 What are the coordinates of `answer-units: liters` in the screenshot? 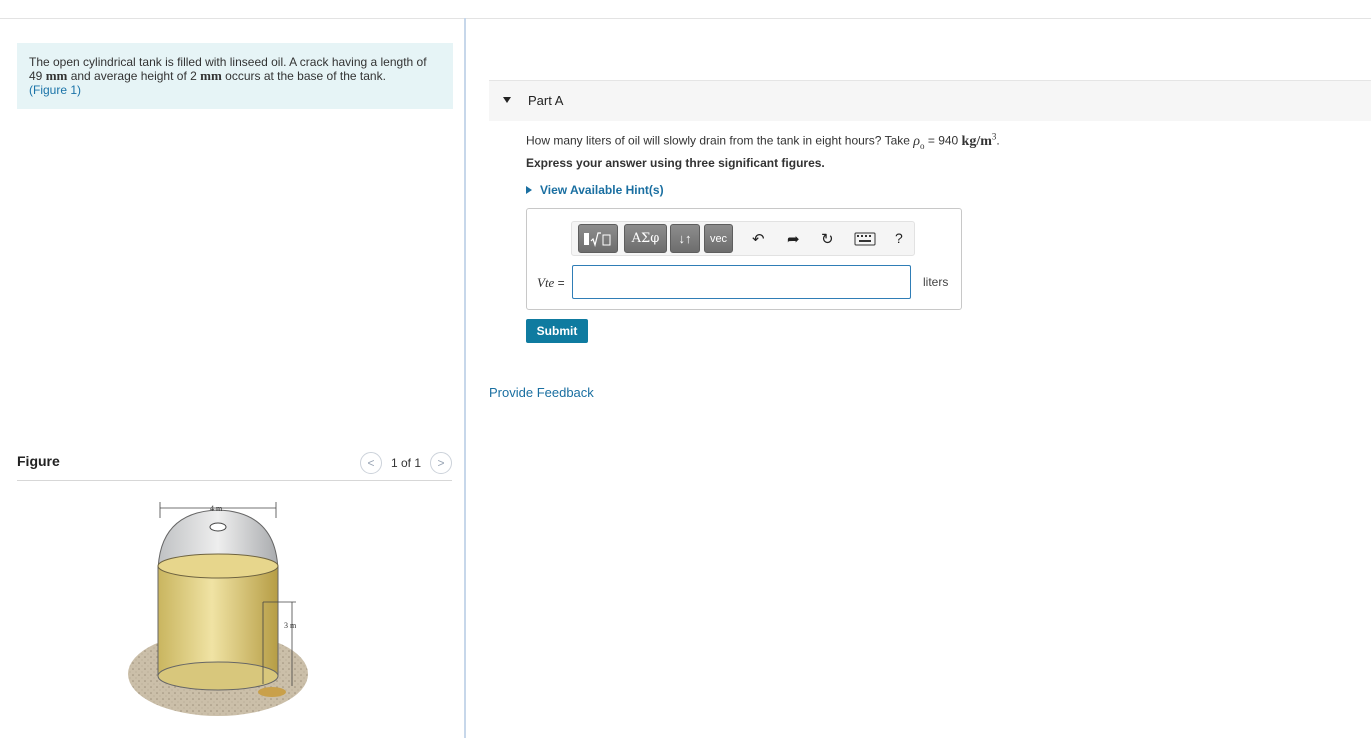 It's located at (936, 282).